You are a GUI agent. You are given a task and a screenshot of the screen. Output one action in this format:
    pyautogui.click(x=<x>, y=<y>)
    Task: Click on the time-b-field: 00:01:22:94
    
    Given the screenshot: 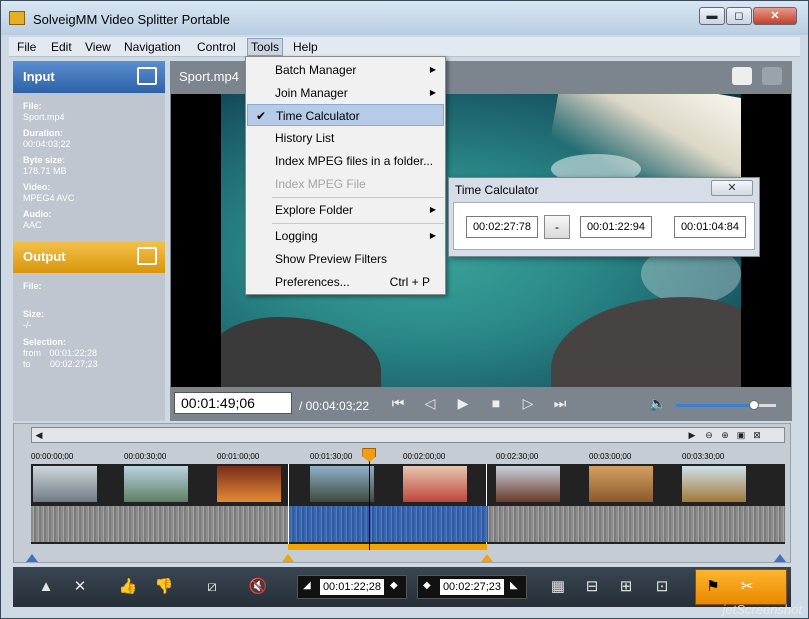 What is the action you would take?
    pyautogui.click(x=616, y=227)
    